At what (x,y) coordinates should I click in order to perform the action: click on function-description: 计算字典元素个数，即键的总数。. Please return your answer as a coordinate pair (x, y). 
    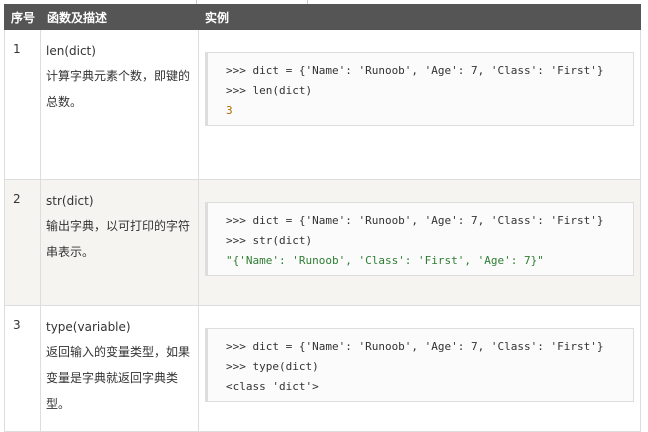
    Looking at the image, I should click on (118, 89).